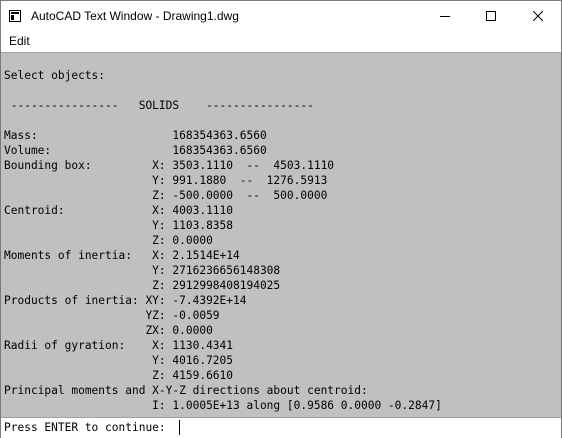 The width and height of the screenshot is (562, 438). I want to click on history-line: Volume: 168354363.6560, so click(135, 150).